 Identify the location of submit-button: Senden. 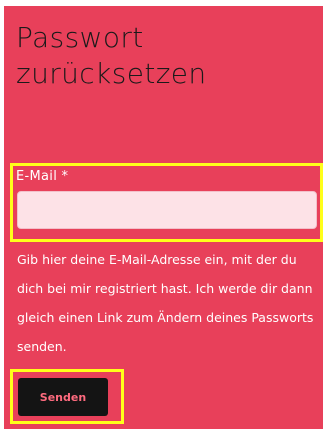
(63, 397).